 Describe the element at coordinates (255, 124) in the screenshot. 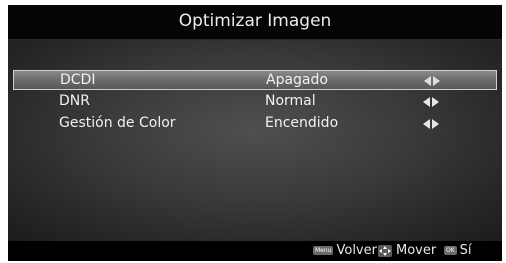

I see `menu-item-gestion-de-color: Gestión de Color Encendido` at that location.